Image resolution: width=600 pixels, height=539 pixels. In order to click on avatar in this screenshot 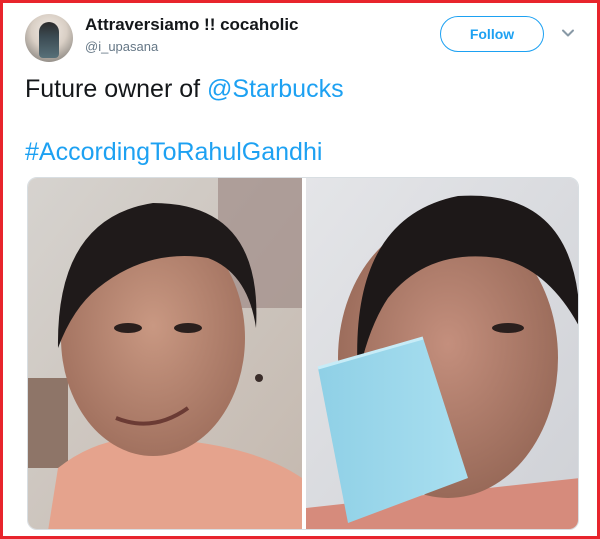, I will do `click(49, 38)`.